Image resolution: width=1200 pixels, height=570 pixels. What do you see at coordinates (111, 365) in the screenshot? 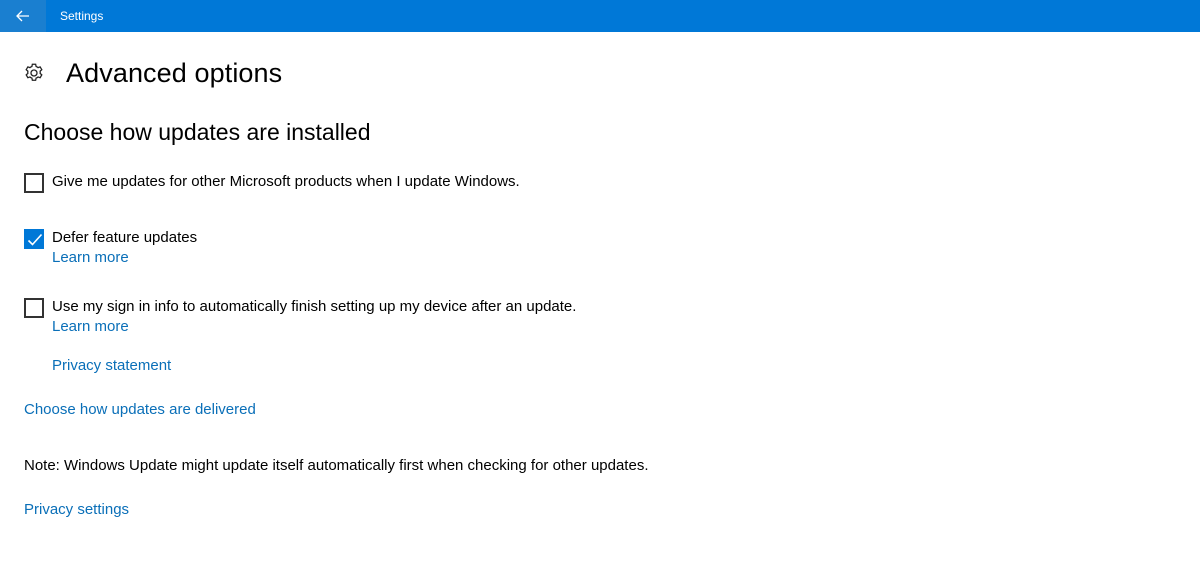
I see `privacy-statement-link: Privacy statement` at bounding box center [111, 365].